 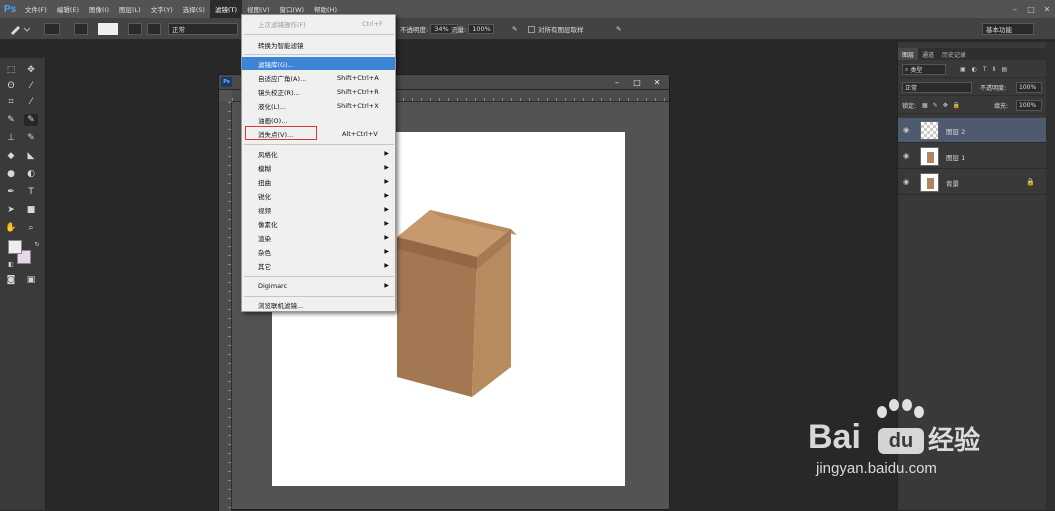 What do you see at coordinates (99, 9) in the screenshot?
I see `menu-image: 图像(I)` at bounding box center [99, 9].